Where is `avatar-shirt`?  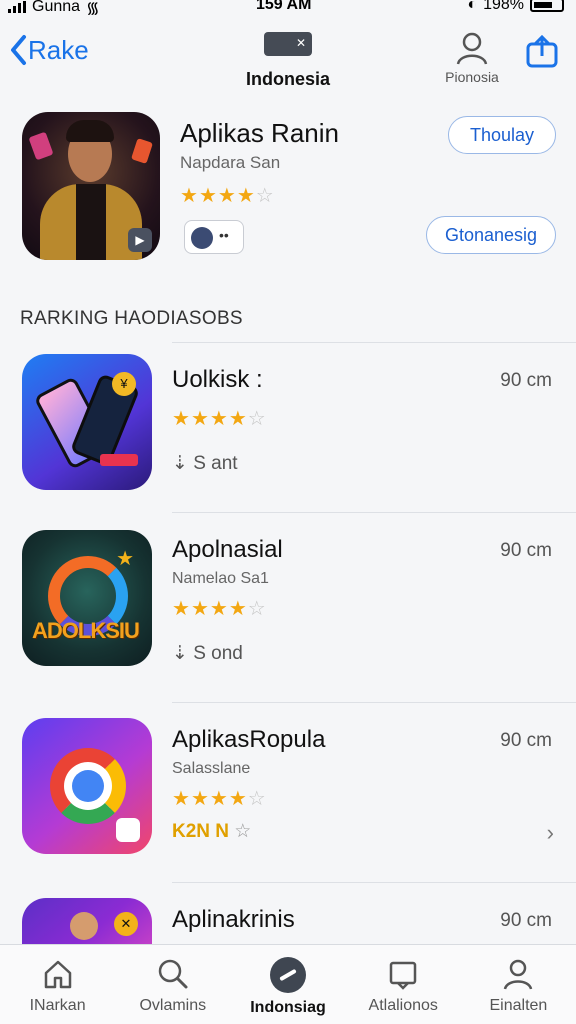
avatar-shirt is located at coordinates (91, 222).